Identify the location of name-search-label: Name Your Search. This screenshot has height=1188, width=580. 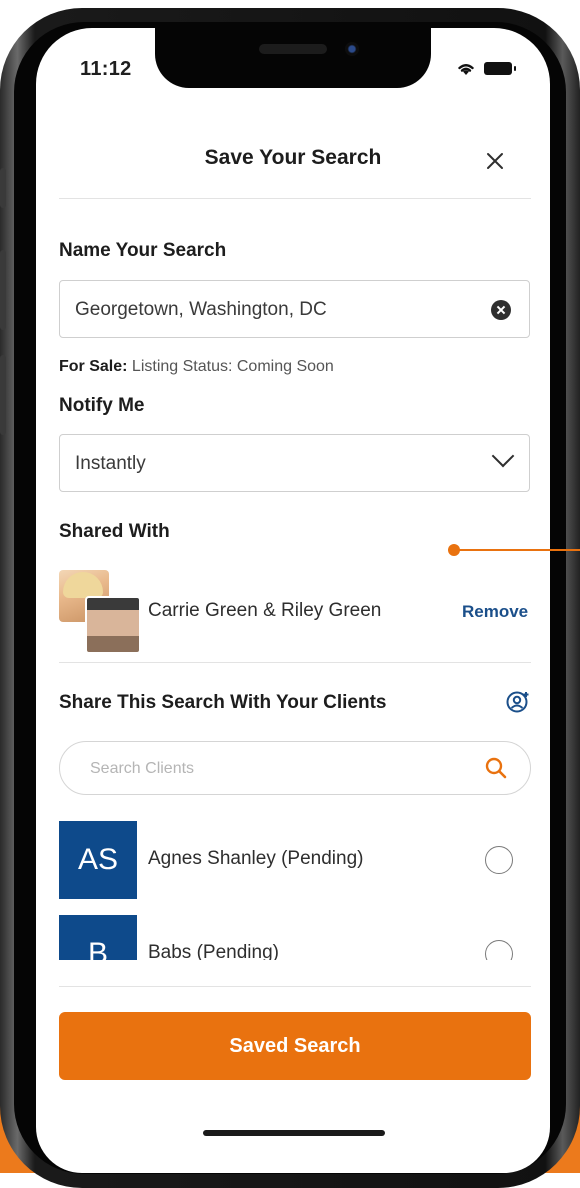
(143, 250).